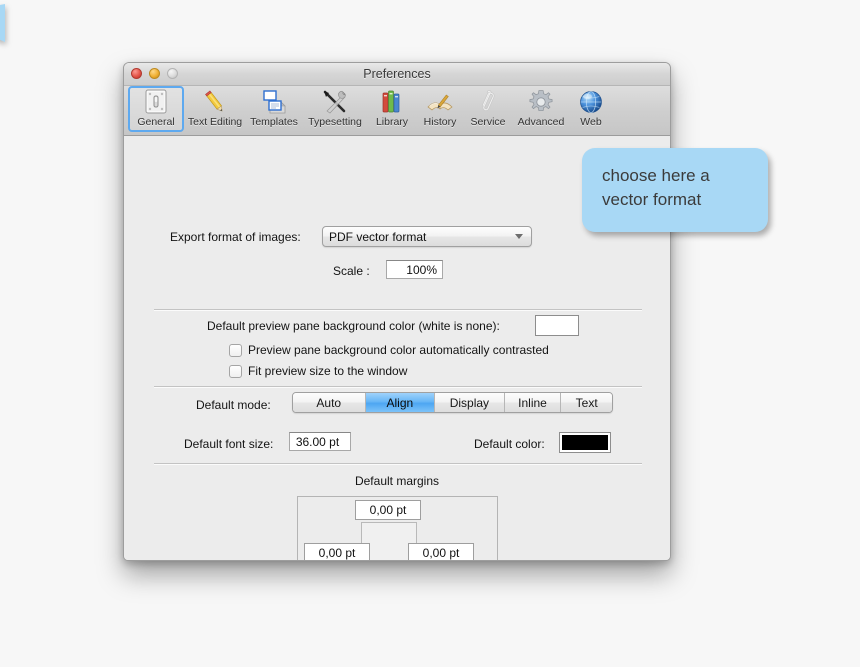 This screenshot has width=860, height=667. I want to click on margins-group: 0,00 pt 0,00 pt 0,00 pt 0,00 pt, so click(397, 528).